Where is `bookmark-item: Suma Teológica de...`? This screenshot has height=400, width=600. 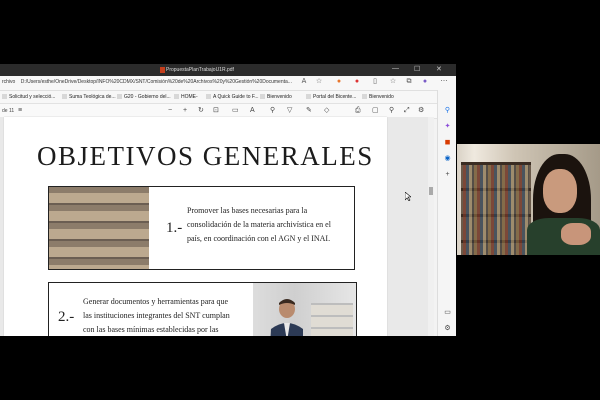 bookmark-item: Suma Teológica de... is located at coordinates (89, 97).